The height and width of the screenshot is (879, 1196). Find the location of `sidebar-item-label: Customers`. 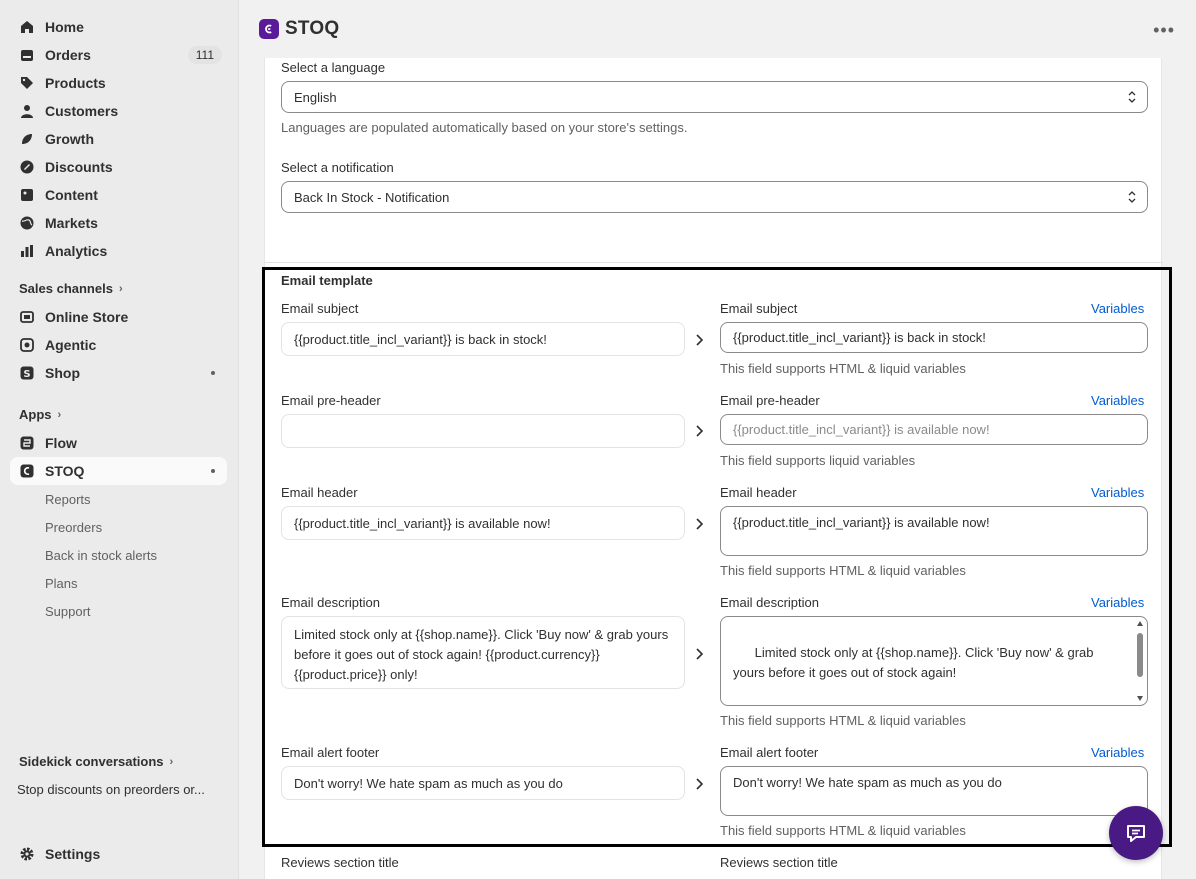

sidebar-item-label: Customers is located at coordinates (82, 111).